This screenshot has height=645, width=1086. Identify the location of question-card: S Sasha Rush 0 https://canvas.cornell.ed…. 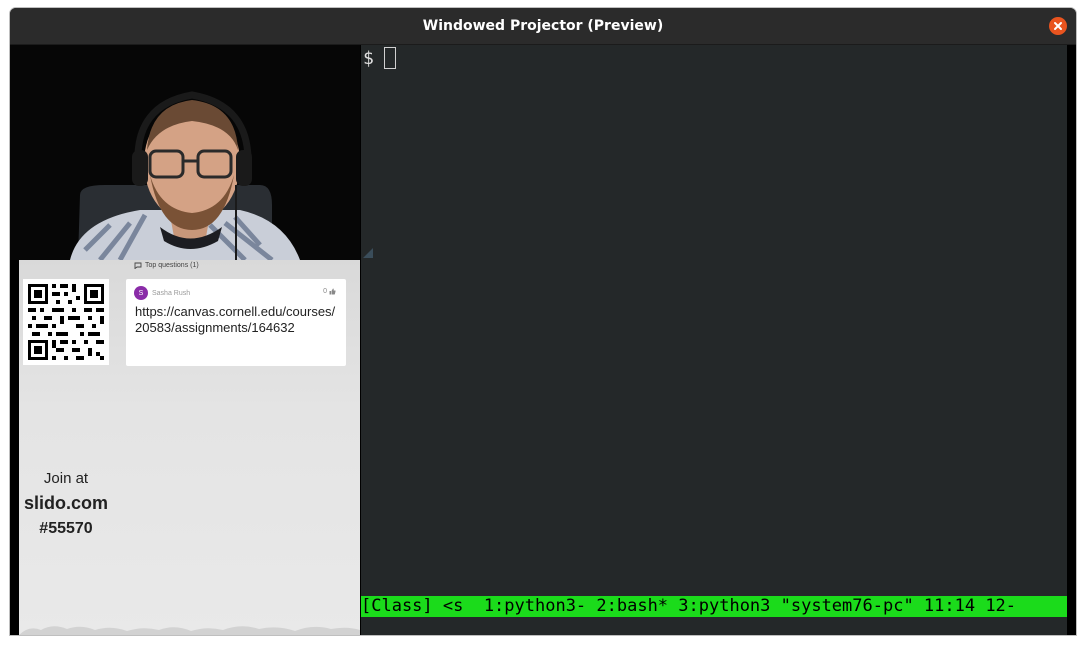
(236, 322).